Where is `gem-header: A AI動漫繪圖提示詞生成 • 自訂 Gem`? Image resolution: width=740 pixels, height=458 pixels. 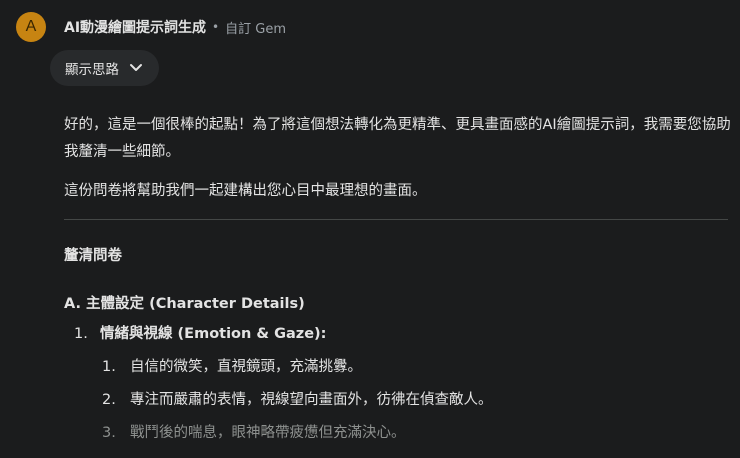
gem-header: A AI動漫繪圖提示詞生成 • 自訂 Gem is located at coordinates (151, 27).